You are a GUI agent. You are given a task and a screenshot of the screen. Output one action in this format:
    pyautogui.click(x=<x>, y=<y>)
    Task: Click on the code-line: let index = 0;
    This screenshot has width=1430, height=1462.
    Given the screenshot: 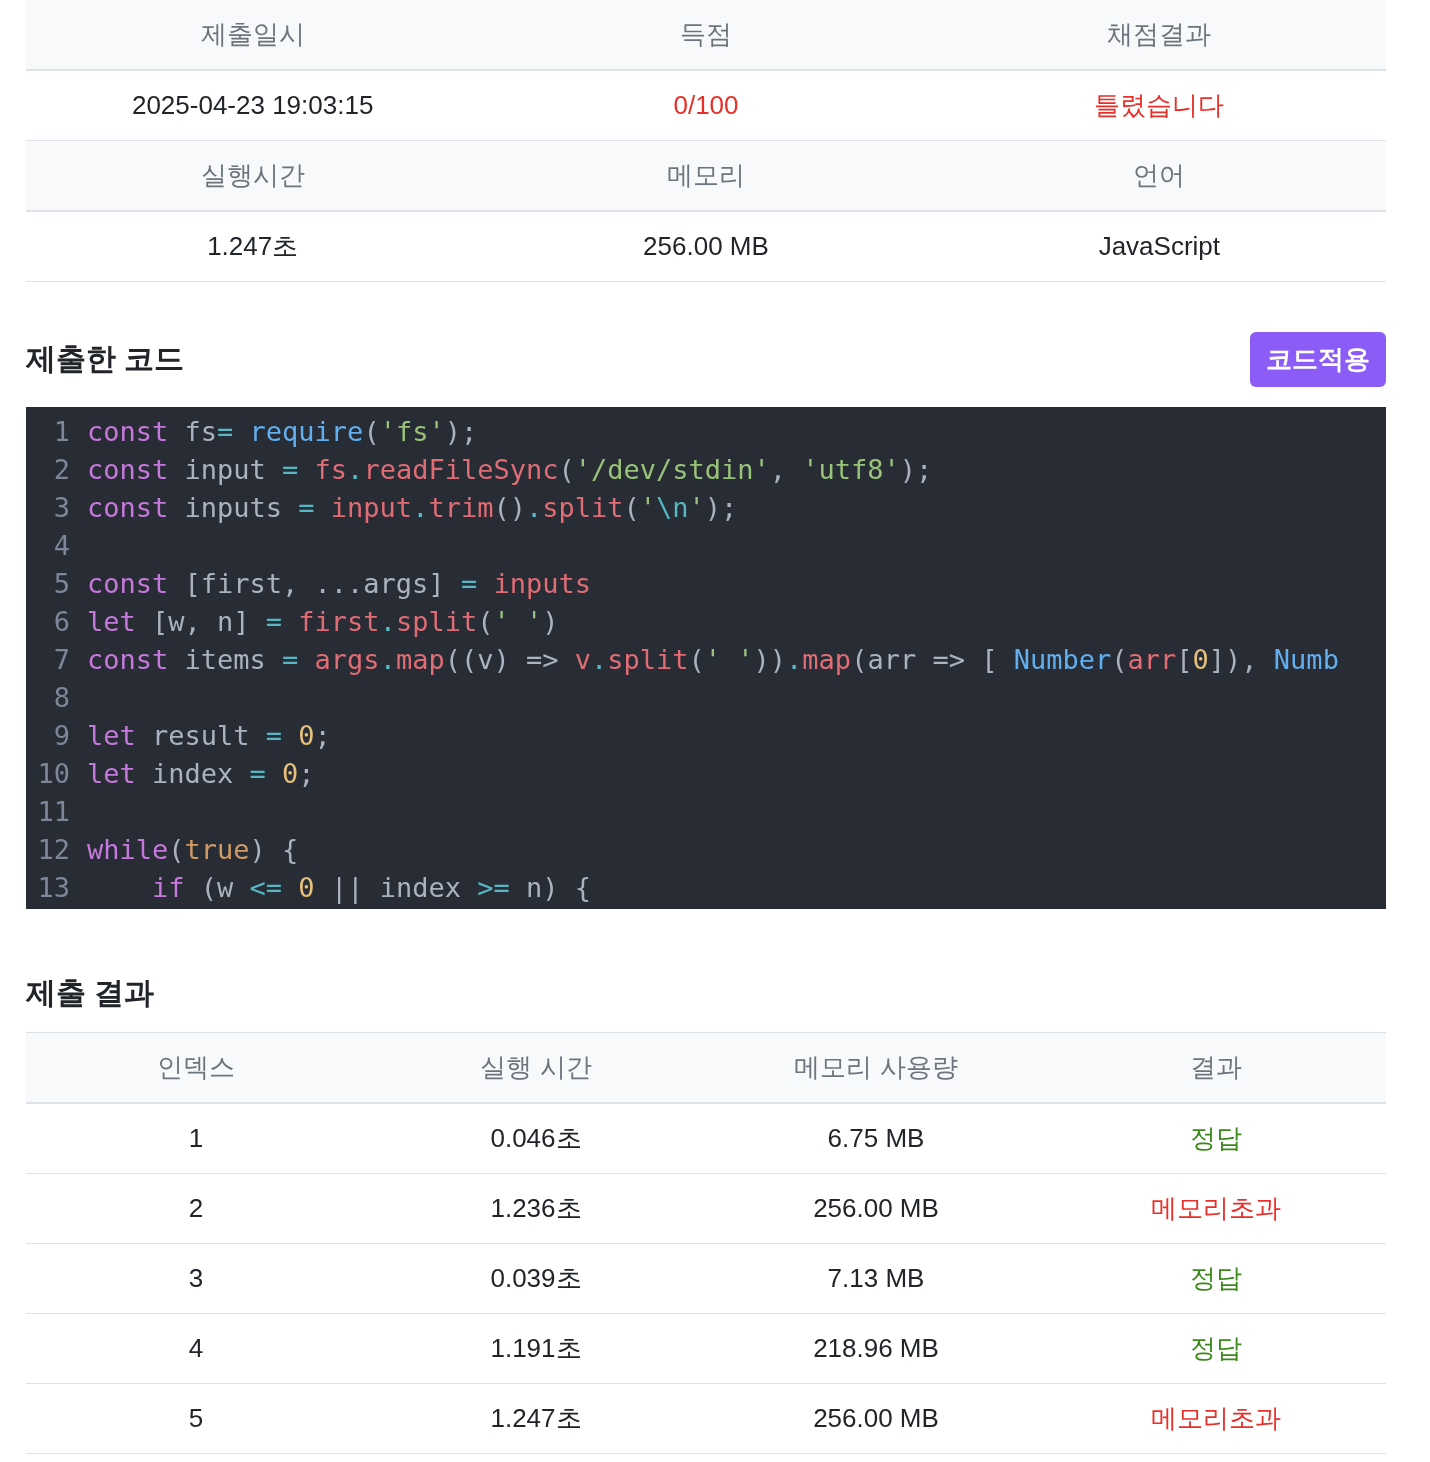 What is the action you would take?
    pyautogui.click(x=201, y=774)
    